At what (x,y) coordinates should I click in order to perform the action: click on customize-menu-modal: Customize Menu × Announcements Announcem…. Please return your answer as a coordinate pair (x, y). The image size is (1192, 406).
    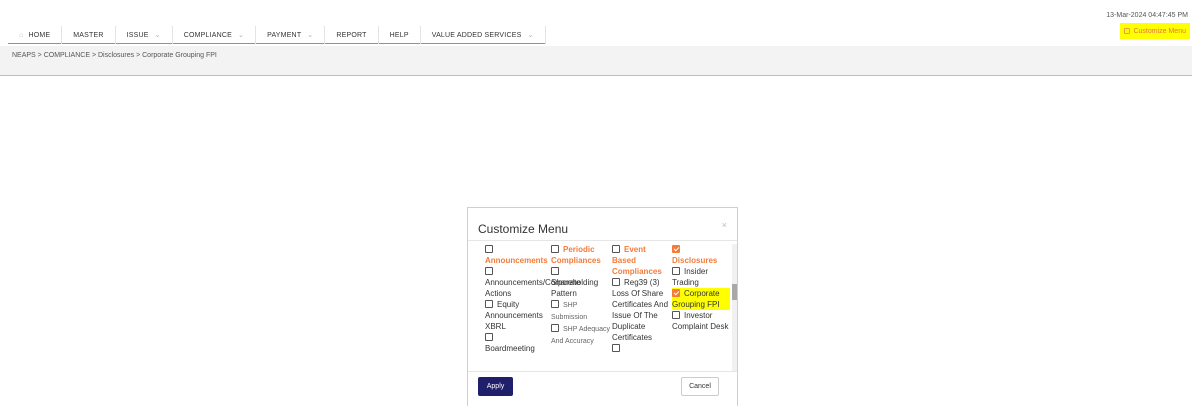
    Looking at the image, I should click on (602, 306).